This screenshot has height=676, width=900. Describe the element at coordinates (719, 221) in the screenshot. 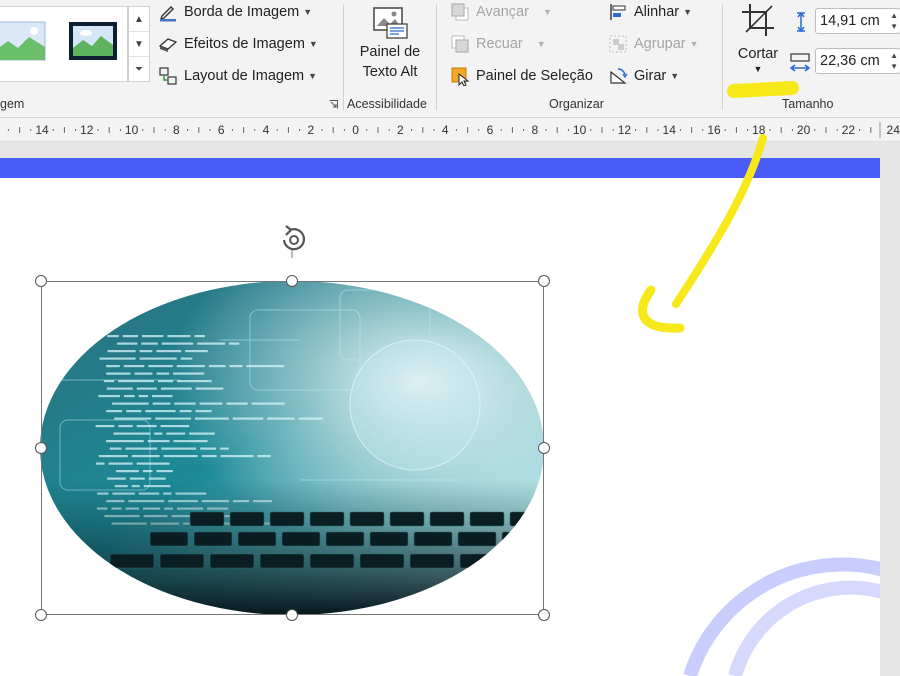

I see `annotation-arrow` at that location.